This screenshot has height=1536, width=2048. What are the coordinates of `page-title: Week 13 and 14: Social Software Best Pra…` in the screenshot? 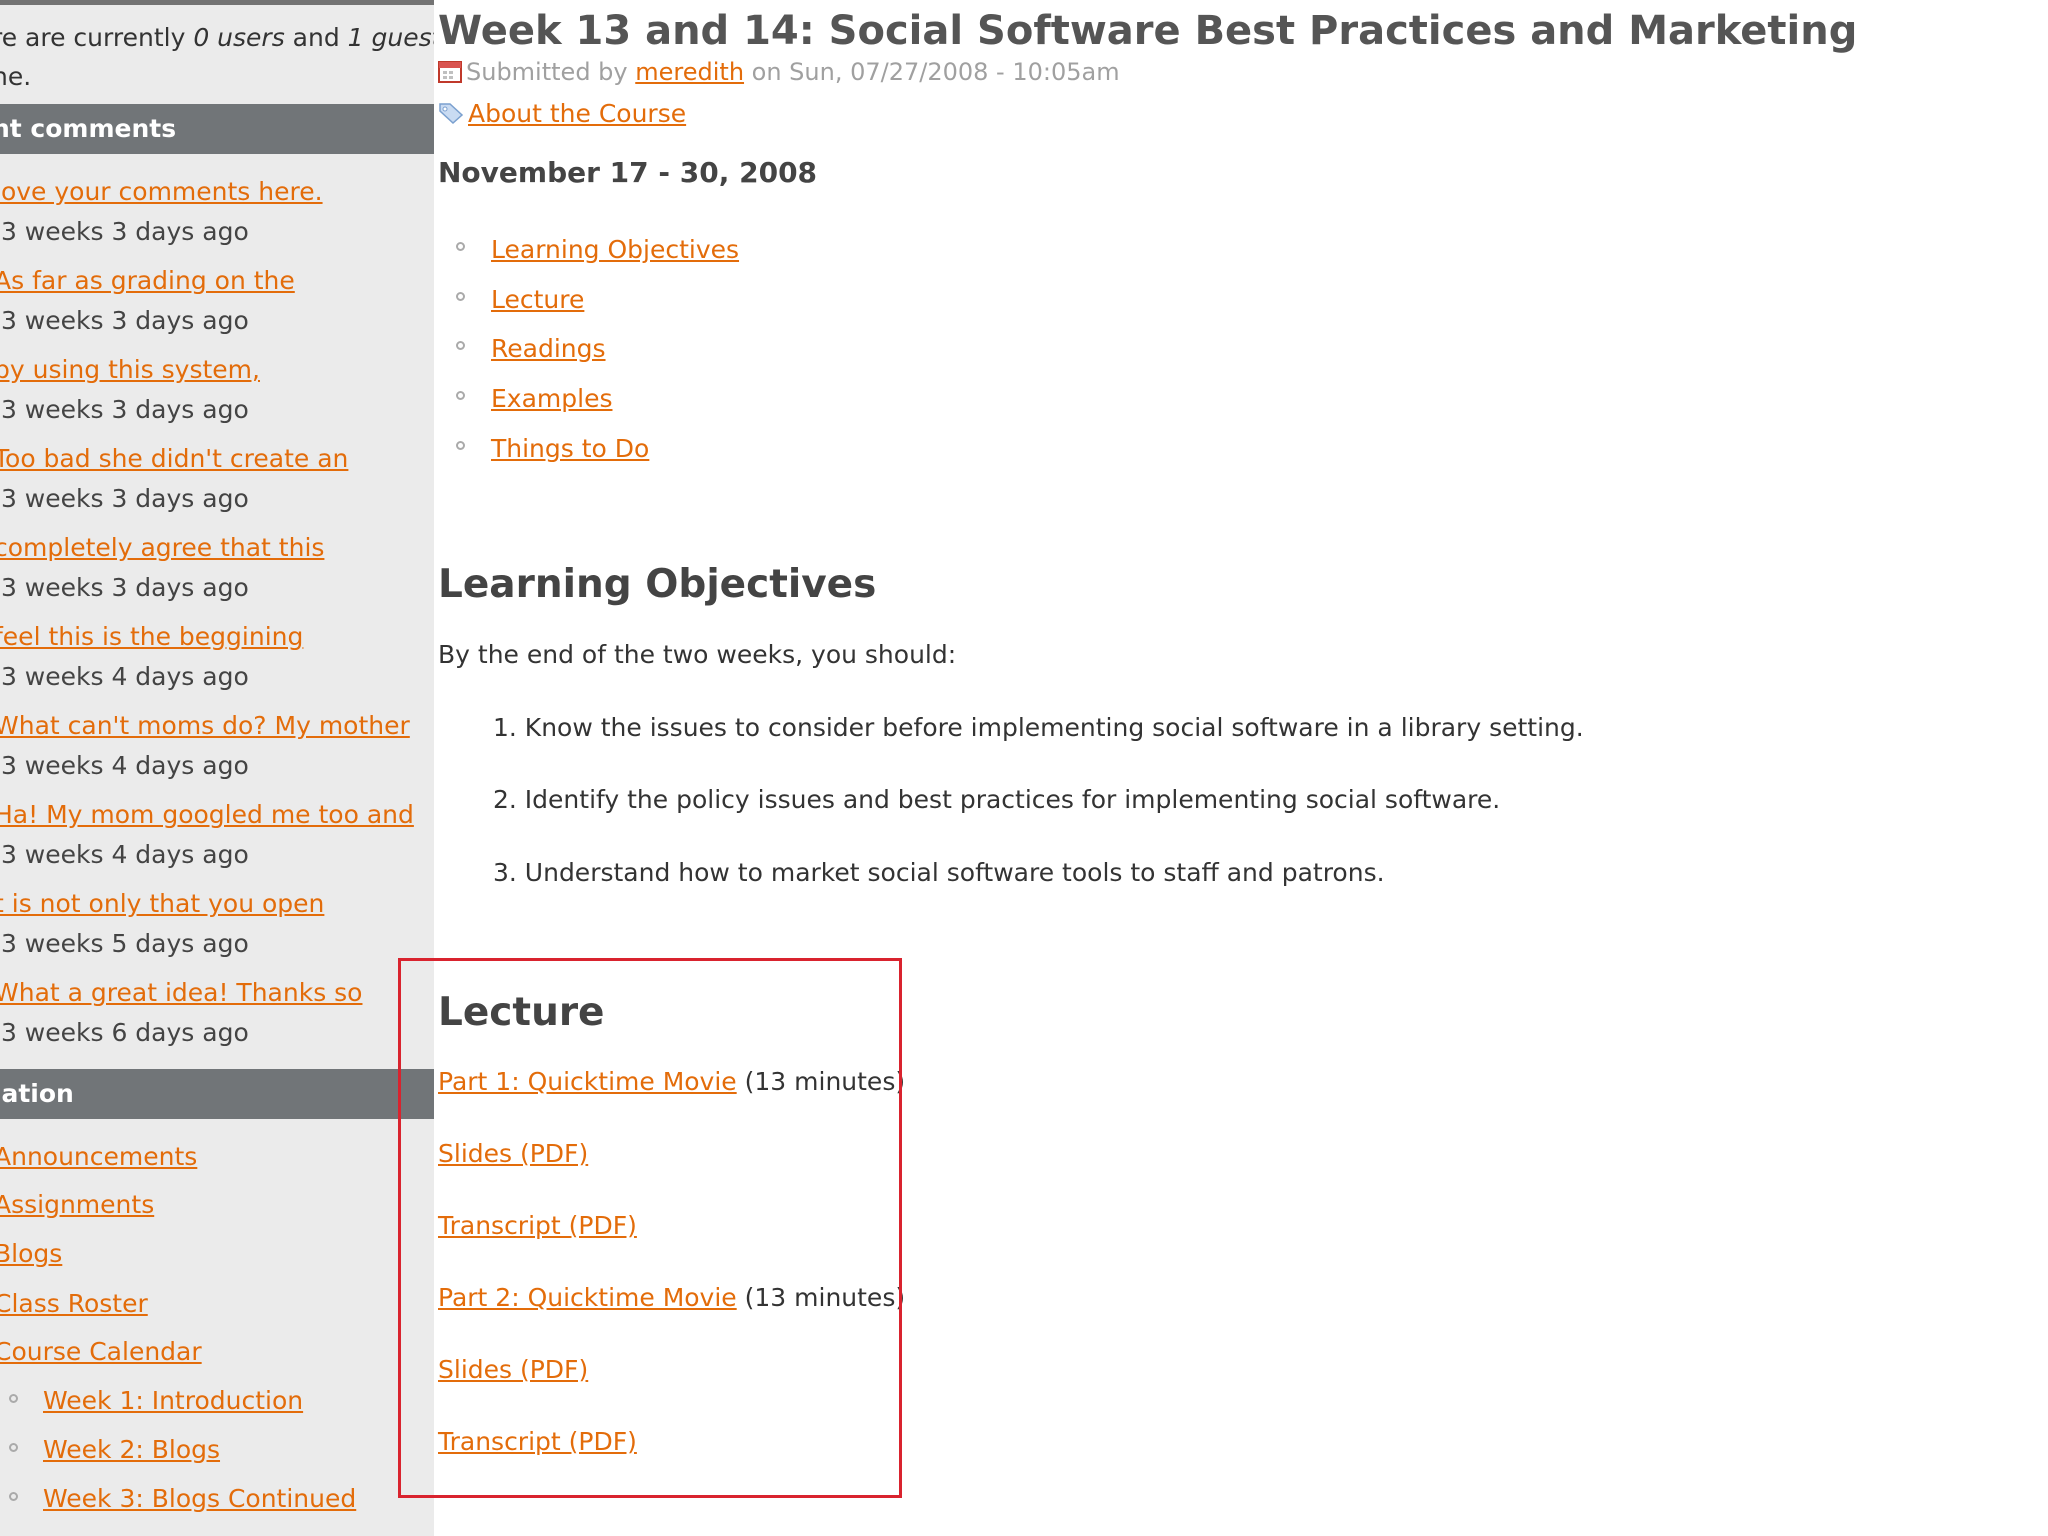 It's located at (1148, 31).